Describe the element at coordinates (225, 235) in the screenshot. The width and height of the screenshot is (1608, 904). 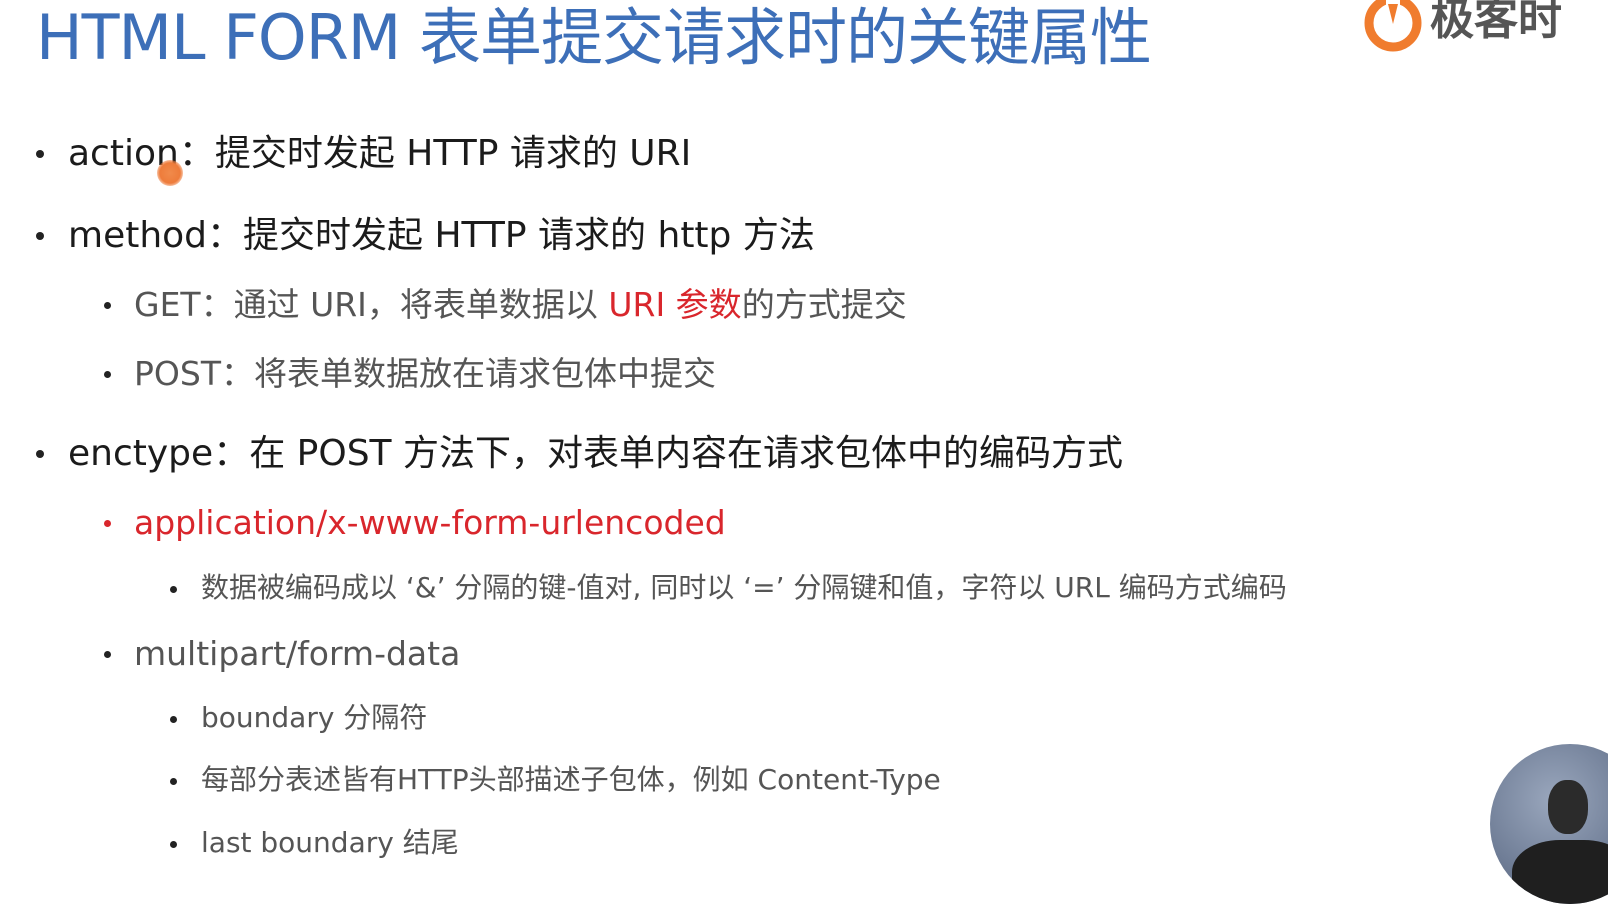
I see `method-sep: ：` at that location.